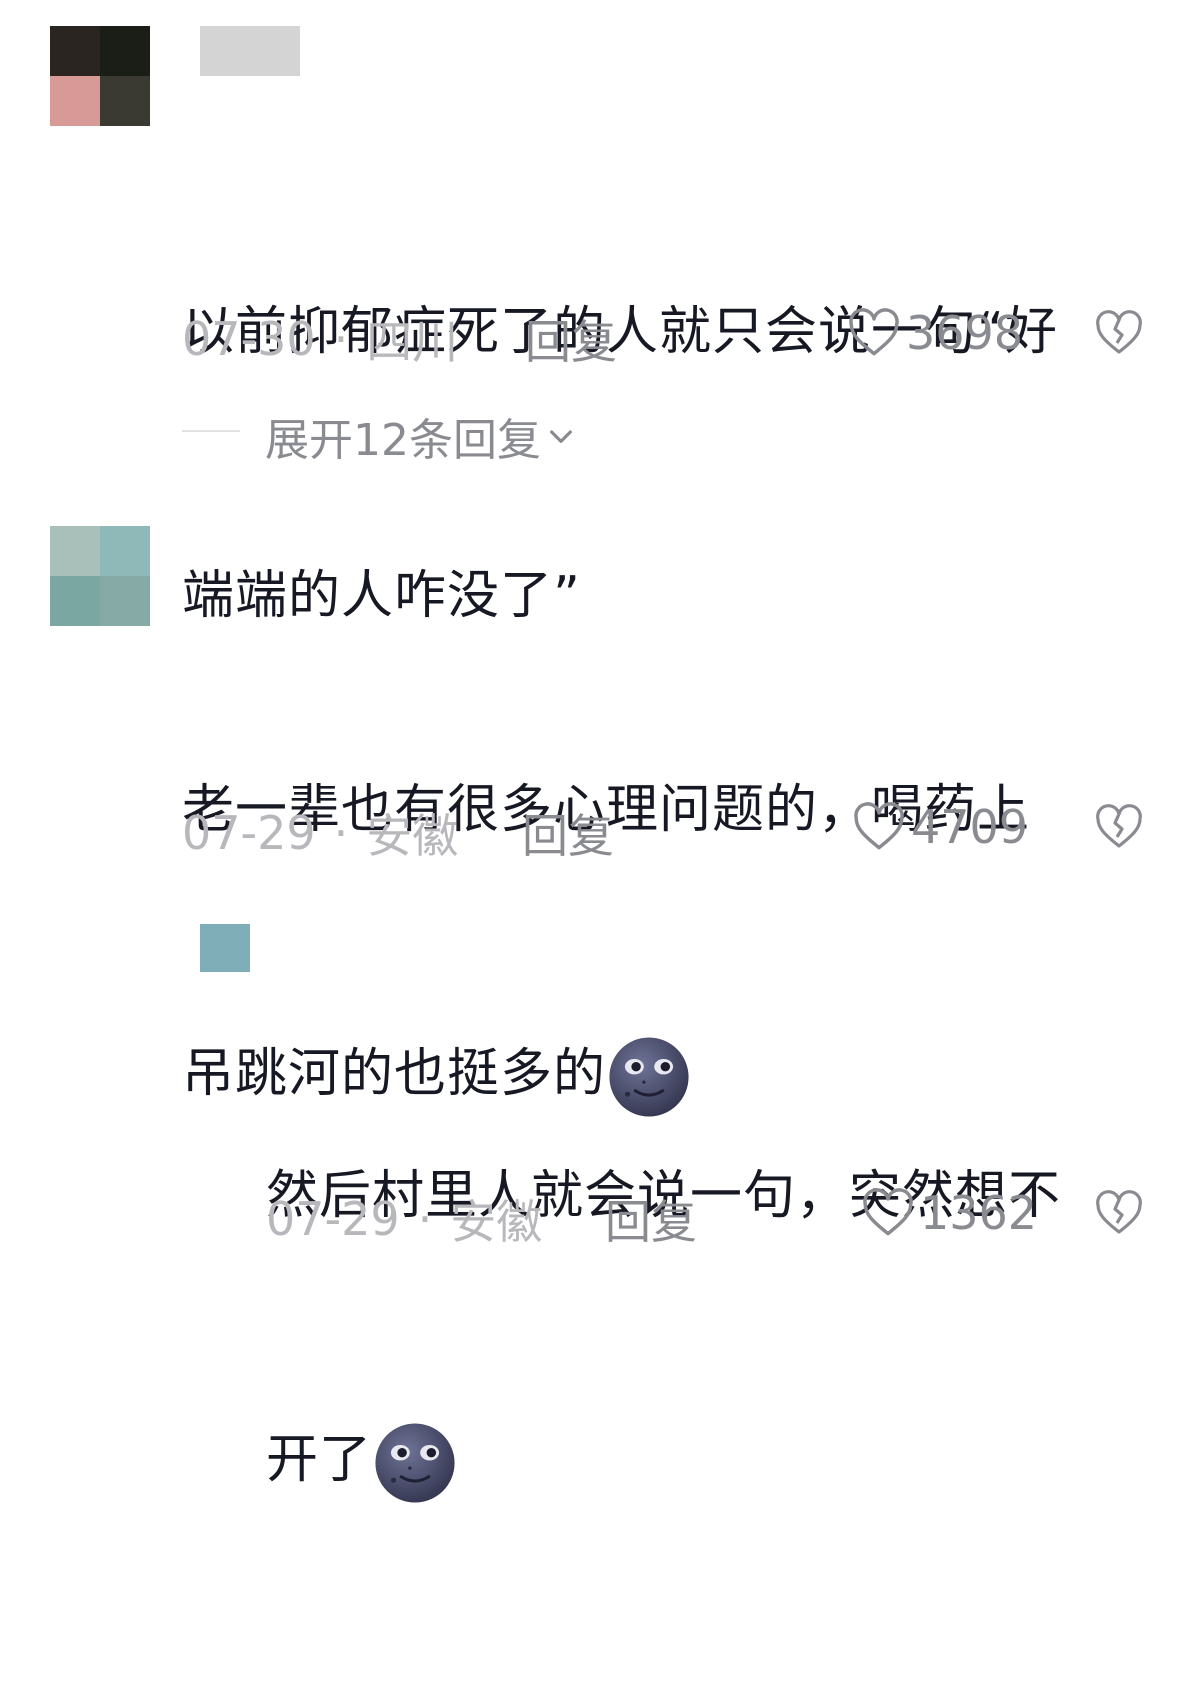 Image resolution: width=1200 pixels, height=1682 pixels. What do you see at coordinates (319, 1460) in the screenshot?
I see `comment-line-text: 开了` at bounding box center [319, 1460].